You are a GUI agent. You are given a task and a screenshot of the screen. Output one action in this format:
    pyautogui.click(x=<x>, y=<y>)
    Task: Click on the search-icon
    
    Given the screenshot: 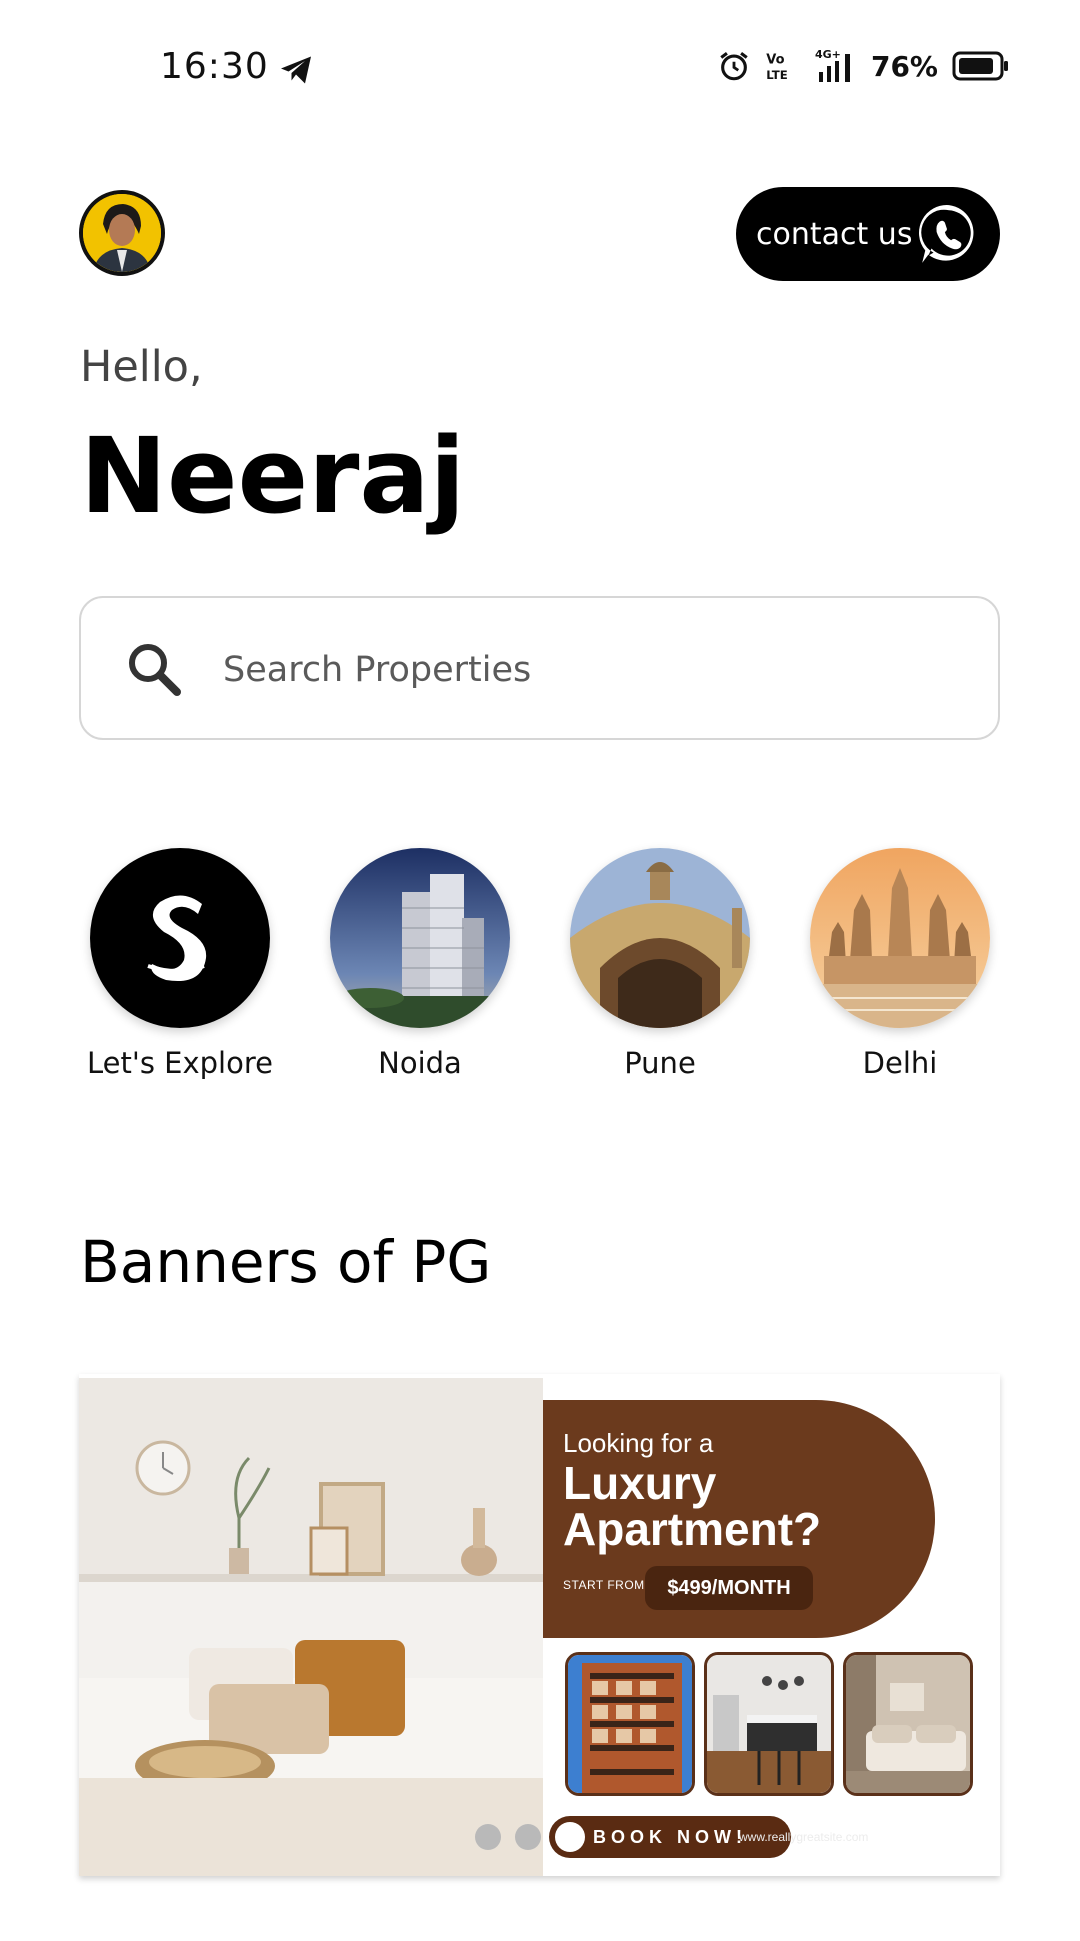 What is the action you would take?
    pyautogui.click(x=155, y=670)
    